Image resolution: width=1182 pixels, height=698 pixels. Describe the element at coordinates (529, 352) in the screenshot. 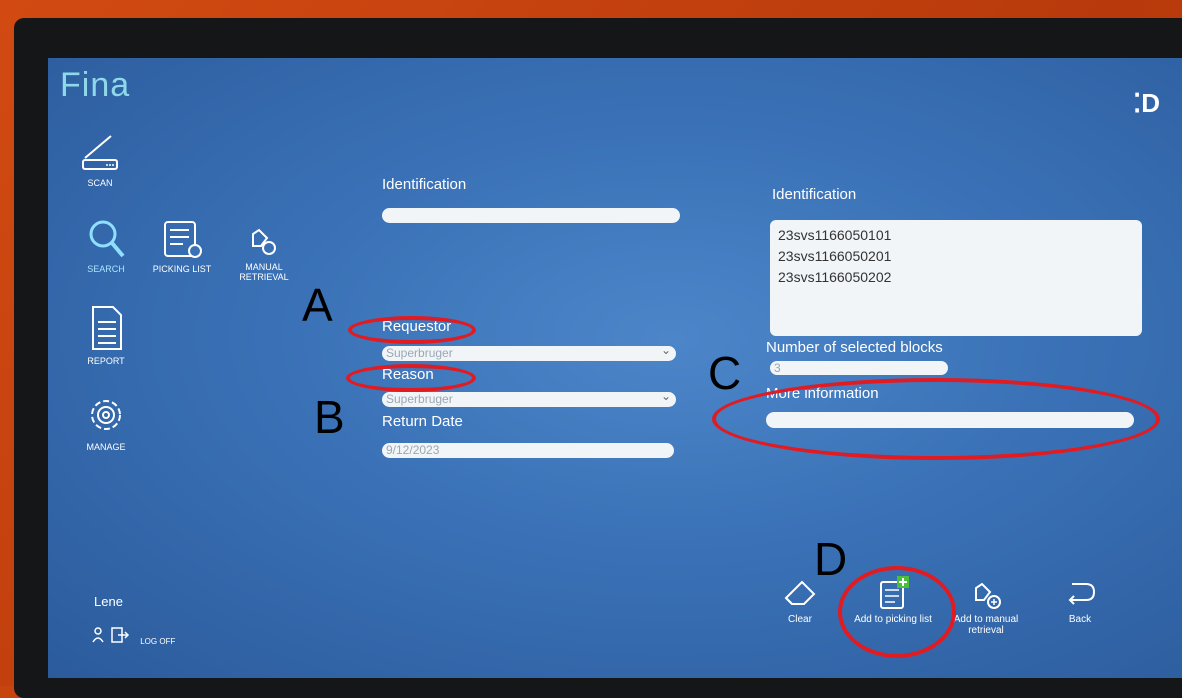

I see `requestor-select: Superbruger` at that location.